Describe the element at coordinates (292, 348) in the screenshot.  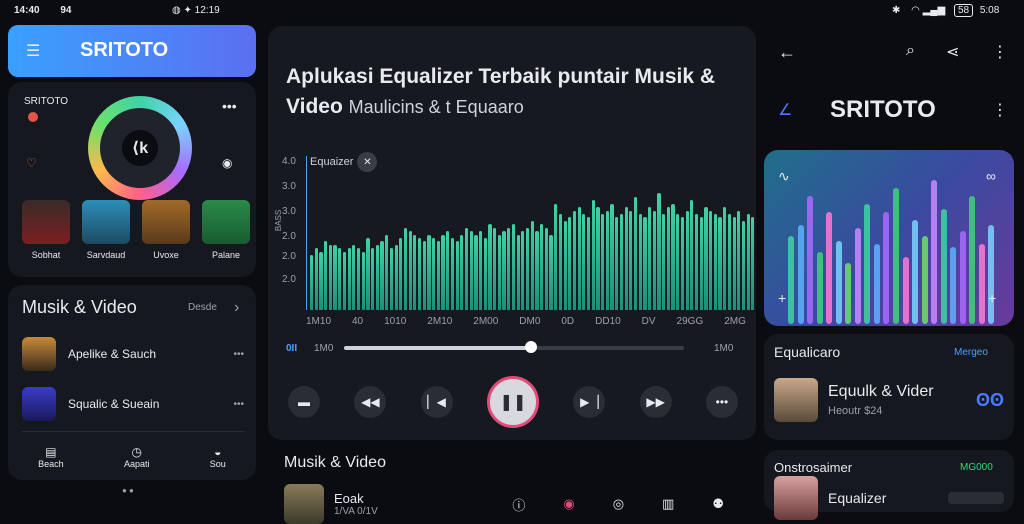
I see `levels-icon: 0II` at that location.